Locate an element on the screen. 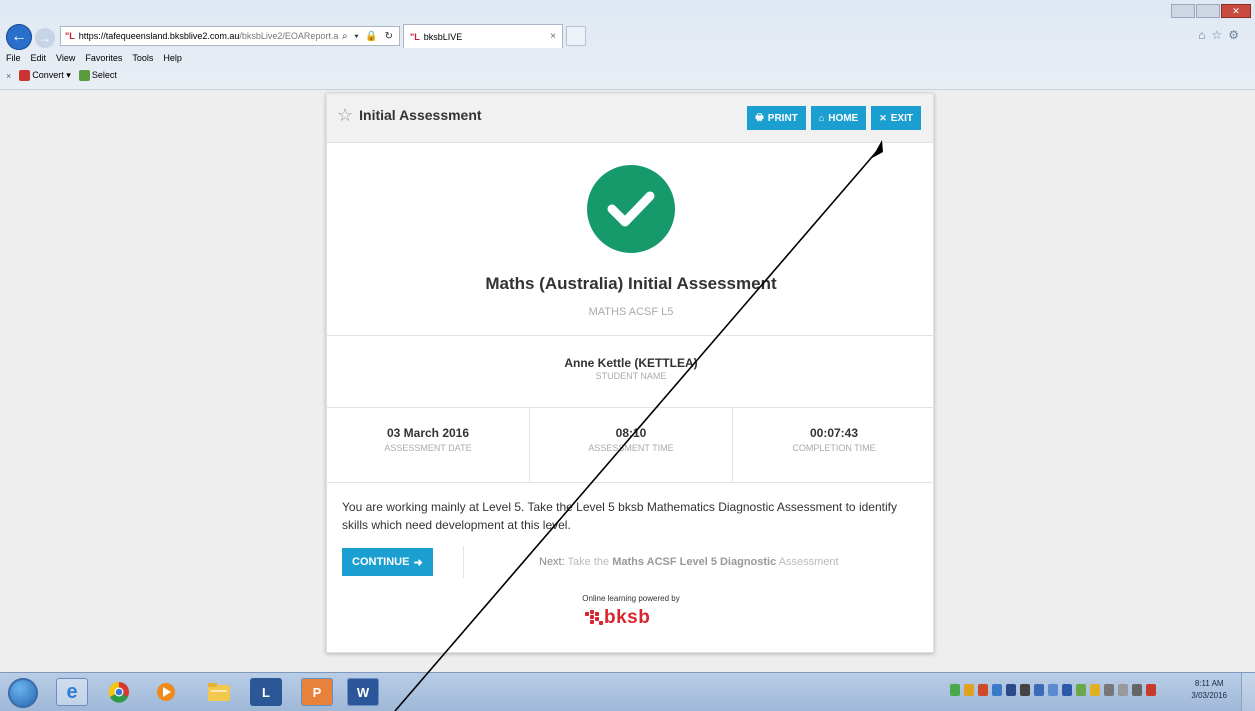  tab-favicon-icon: "L is located at coordinates (415, 36).